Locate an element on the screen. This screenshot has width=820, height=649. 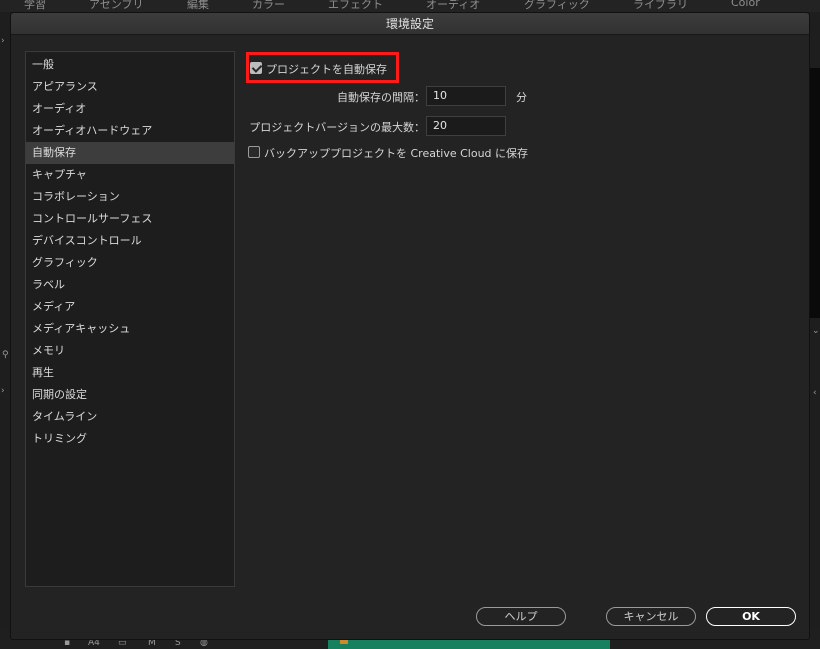
background-left-panel is located at coordinates (5, 330).